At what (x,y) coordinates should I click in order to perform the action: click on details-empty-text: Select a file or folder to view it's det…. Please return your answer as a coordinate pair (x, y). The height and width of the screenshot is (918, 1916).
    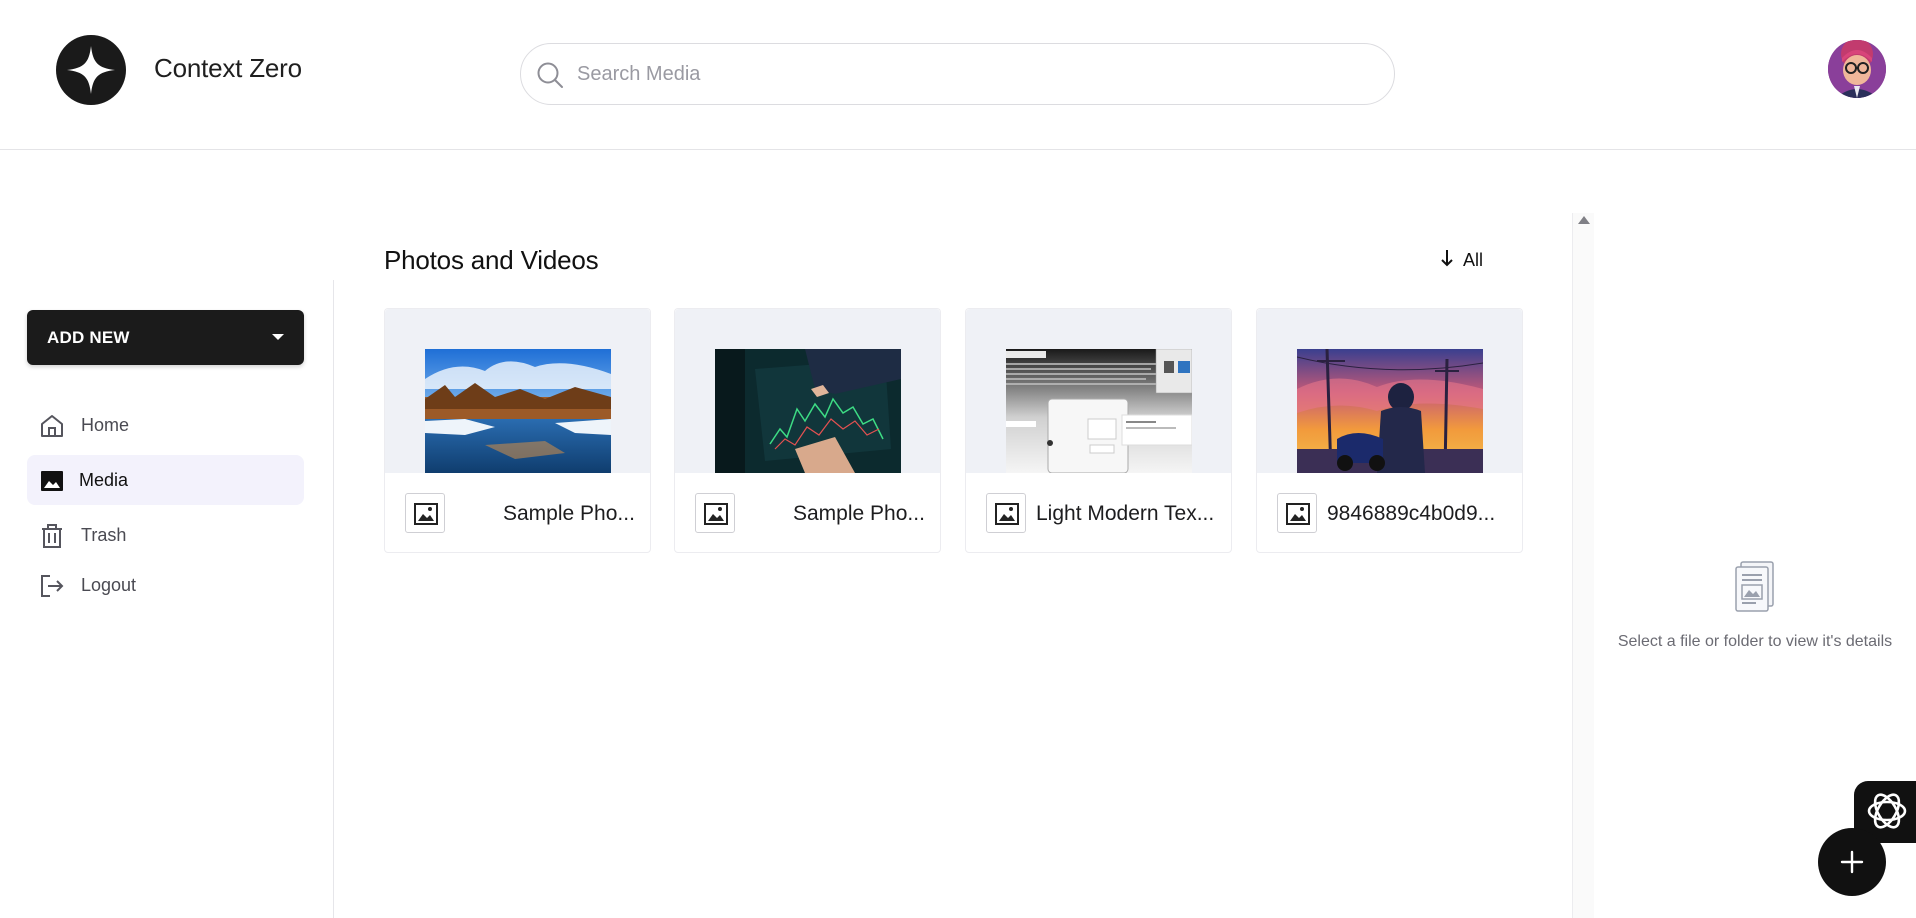
    Looking at the image, I should click on (1755, 641).